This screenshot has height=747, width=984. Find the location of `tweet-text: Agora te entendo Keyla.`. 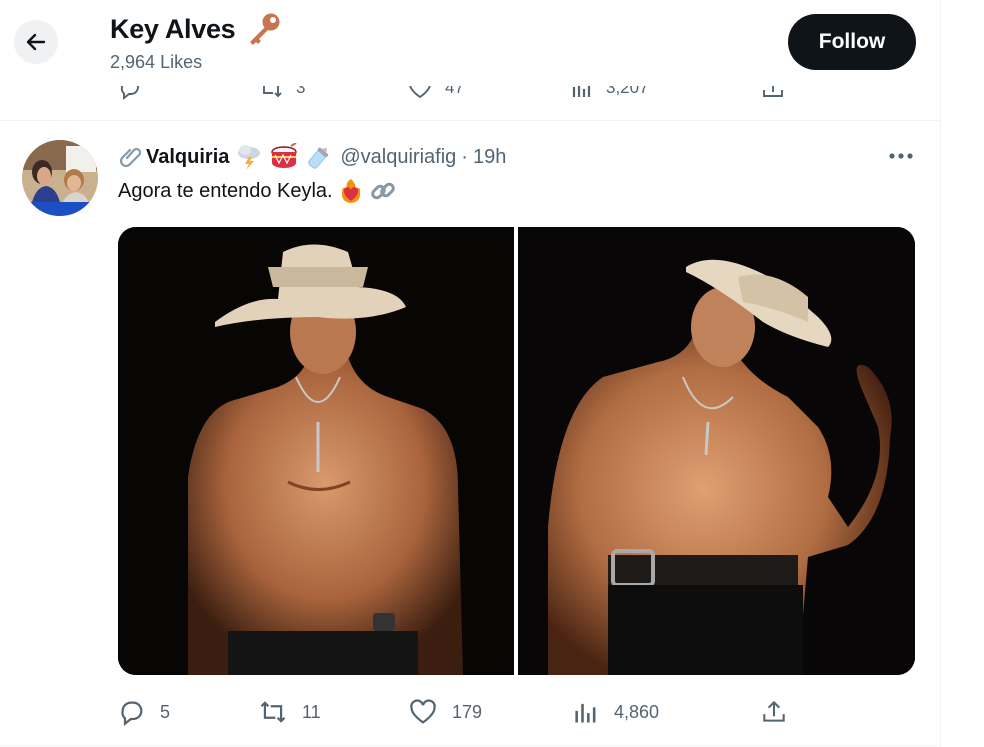

tweet-text: Agora te entendo Keyla. is located at coordinates (257, 191).